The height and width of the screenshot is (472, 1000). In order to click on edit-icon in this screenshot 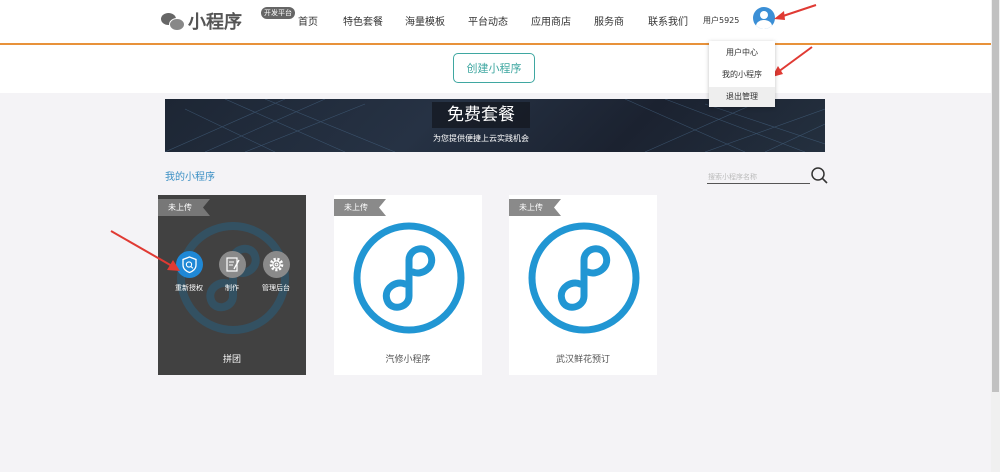, I will do `click(232, 264)`.